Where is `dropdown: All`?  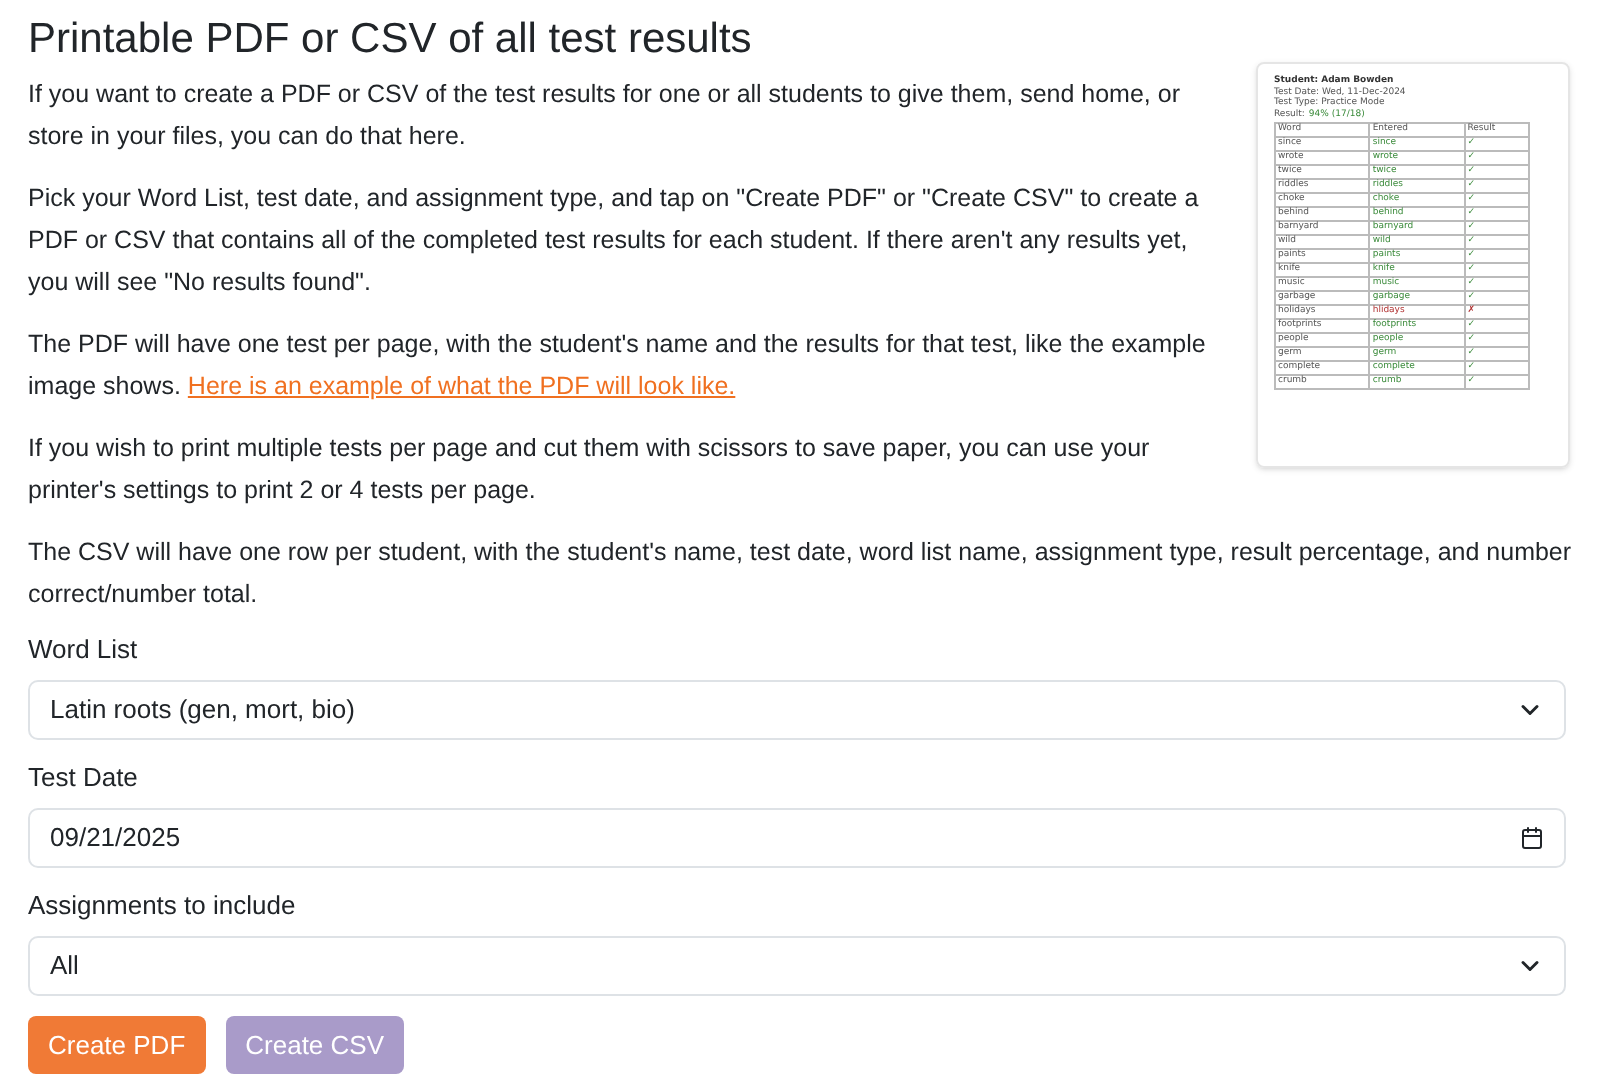 dropdown: All is located at coordinates (797, 966).